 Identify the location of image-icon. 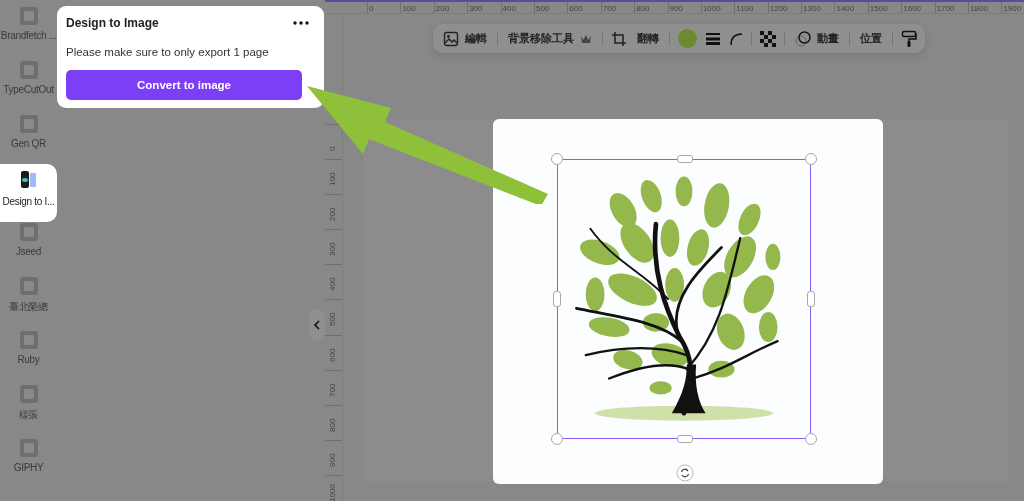
(451, 38).